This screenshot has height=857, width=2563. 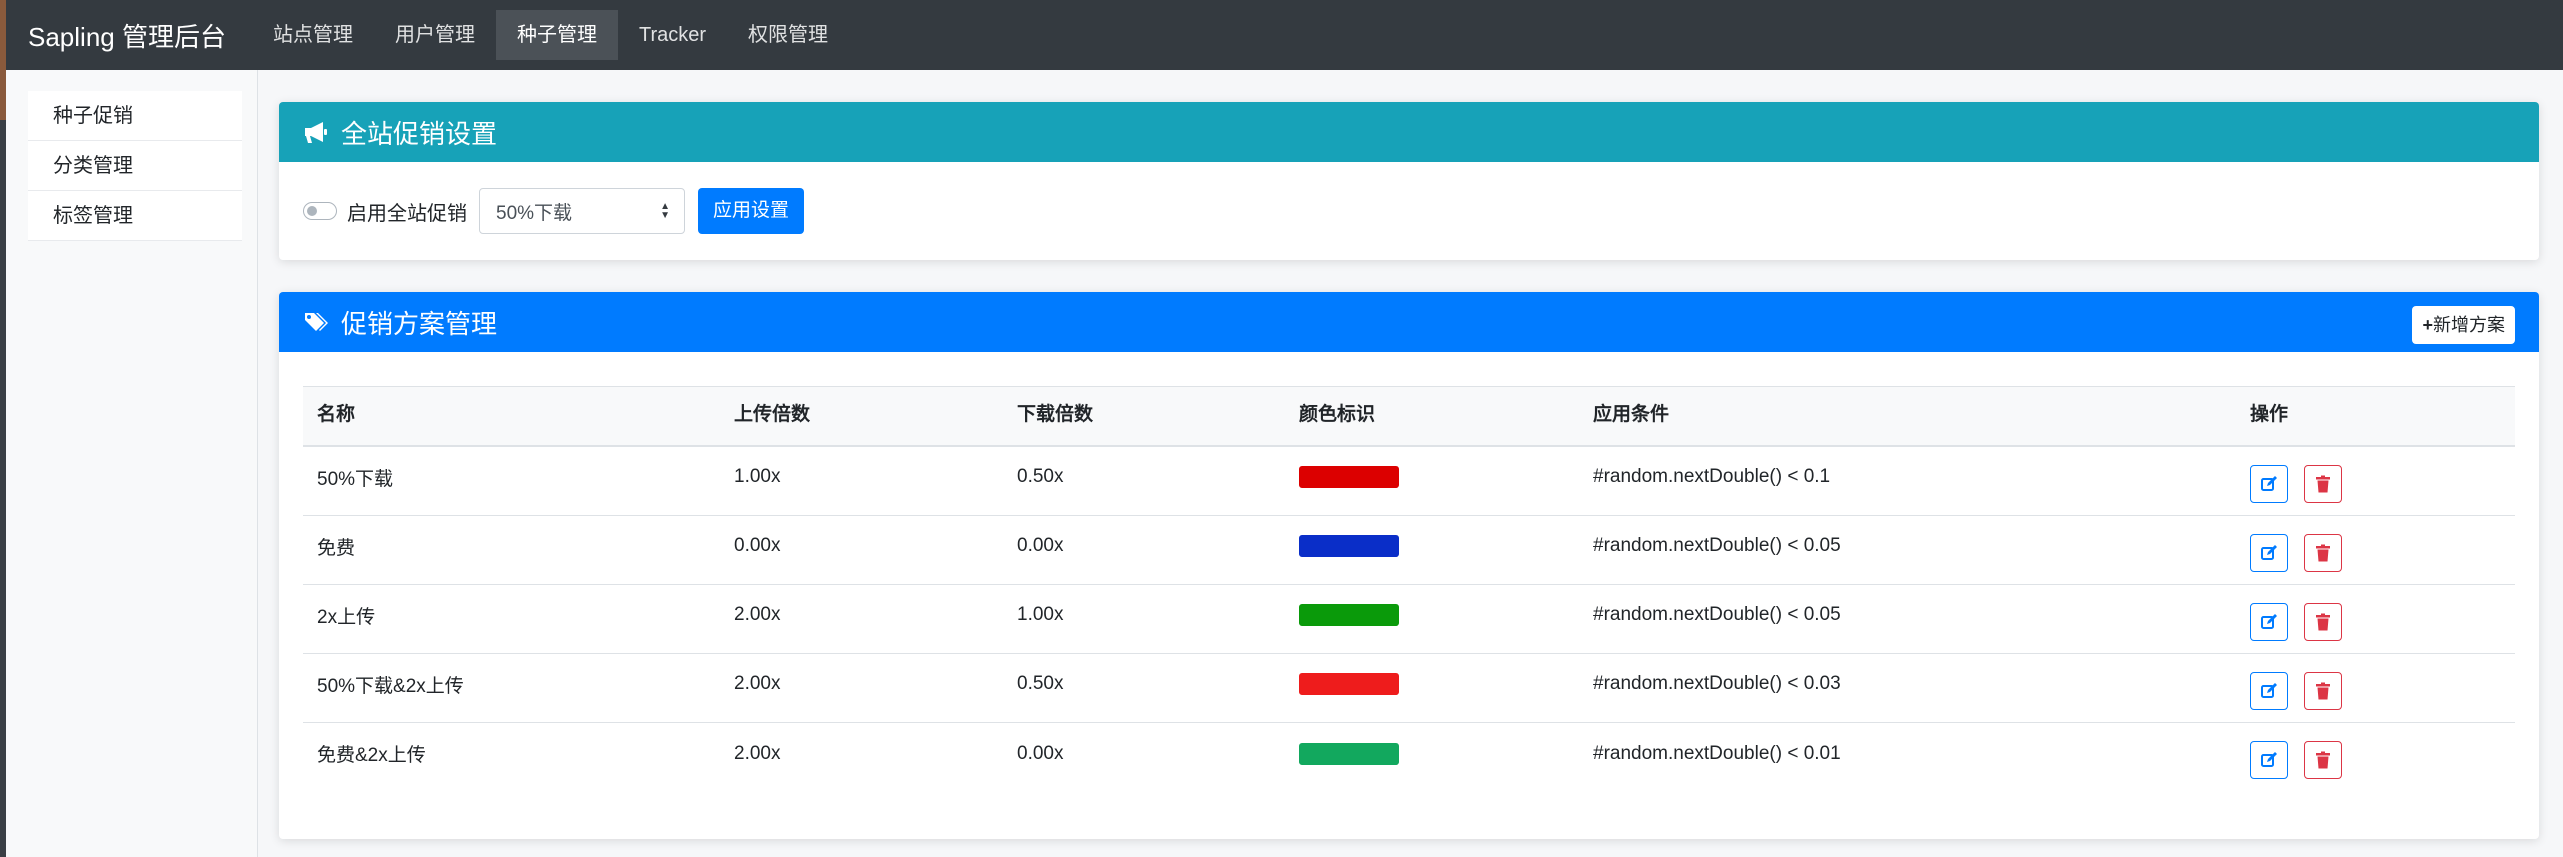 What do you see at coordinates (435, 35) in the screenshot?
I see `nav-item-users: 用户管理` at bounding box center [435, 35].